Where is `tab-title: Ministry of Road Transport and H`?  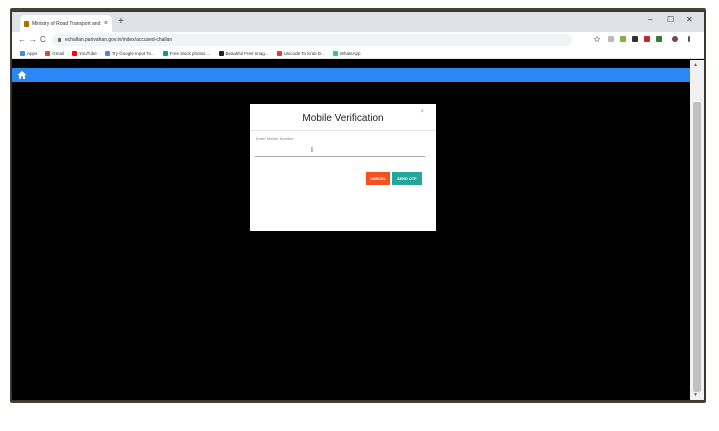
tab-title: Ministry of Road Transport and H is located at coordinates (66, 23).